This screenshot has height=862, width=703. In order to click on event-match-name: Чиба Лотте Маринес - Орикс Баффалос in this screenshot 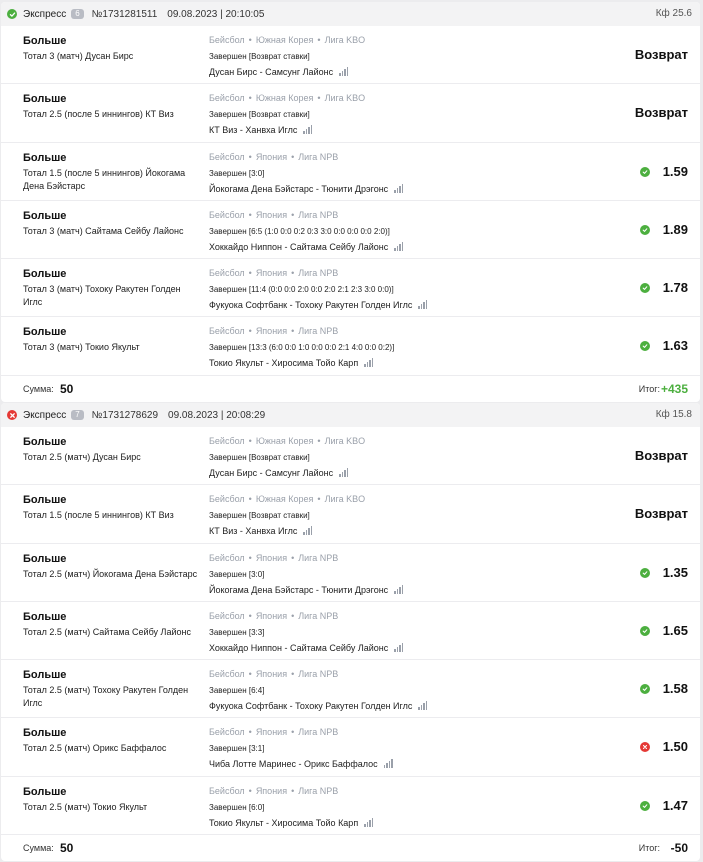, I will do `click(293, 764)`.